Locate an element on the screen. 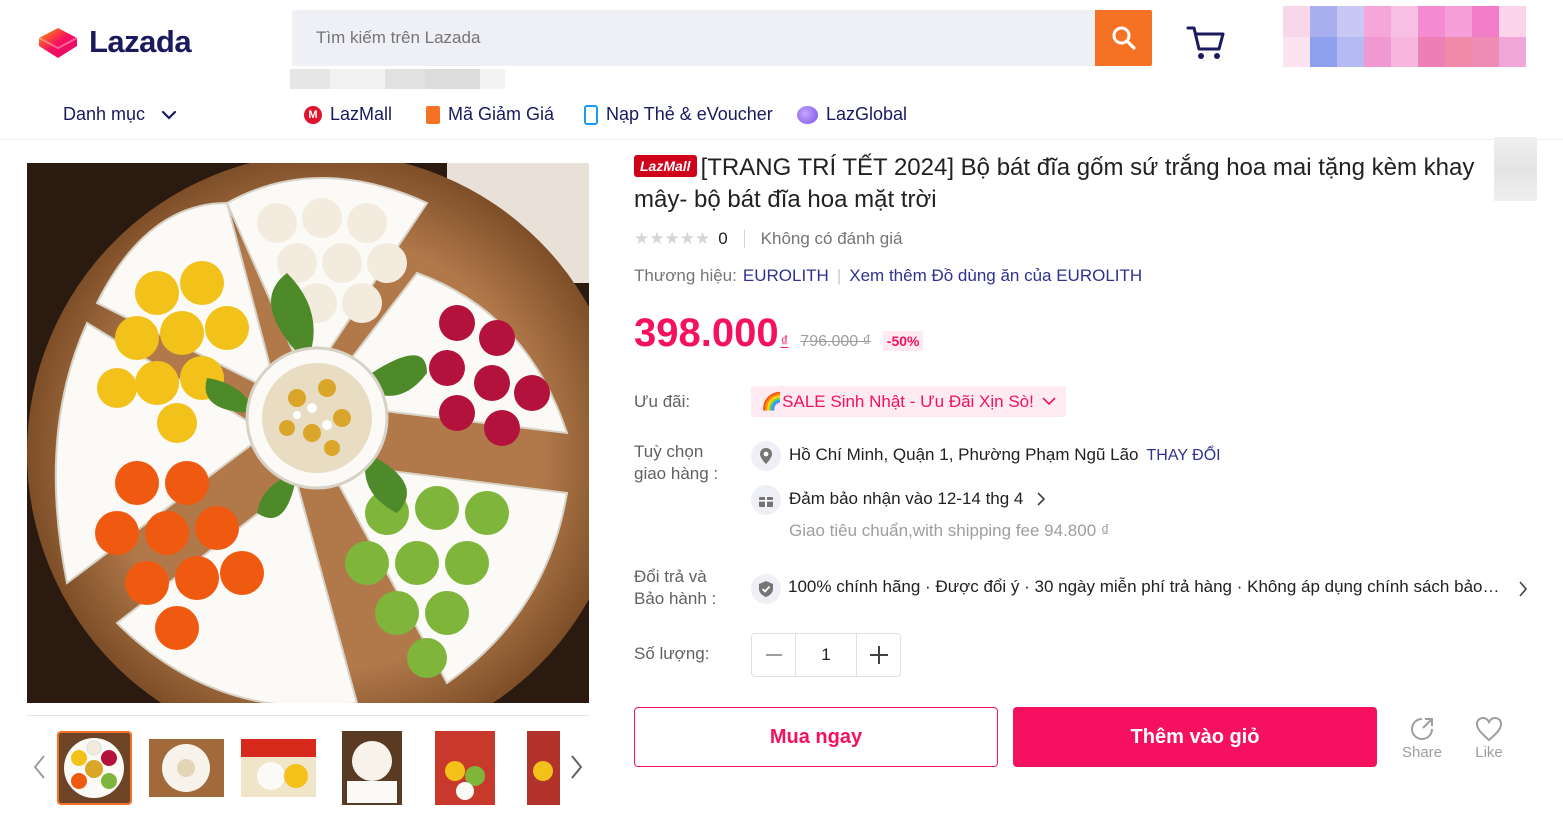  promo-text: 🌈SALE Sinh Nhật - Ưu Đãi Xịn Sò! is located at coordinates (897, 401).